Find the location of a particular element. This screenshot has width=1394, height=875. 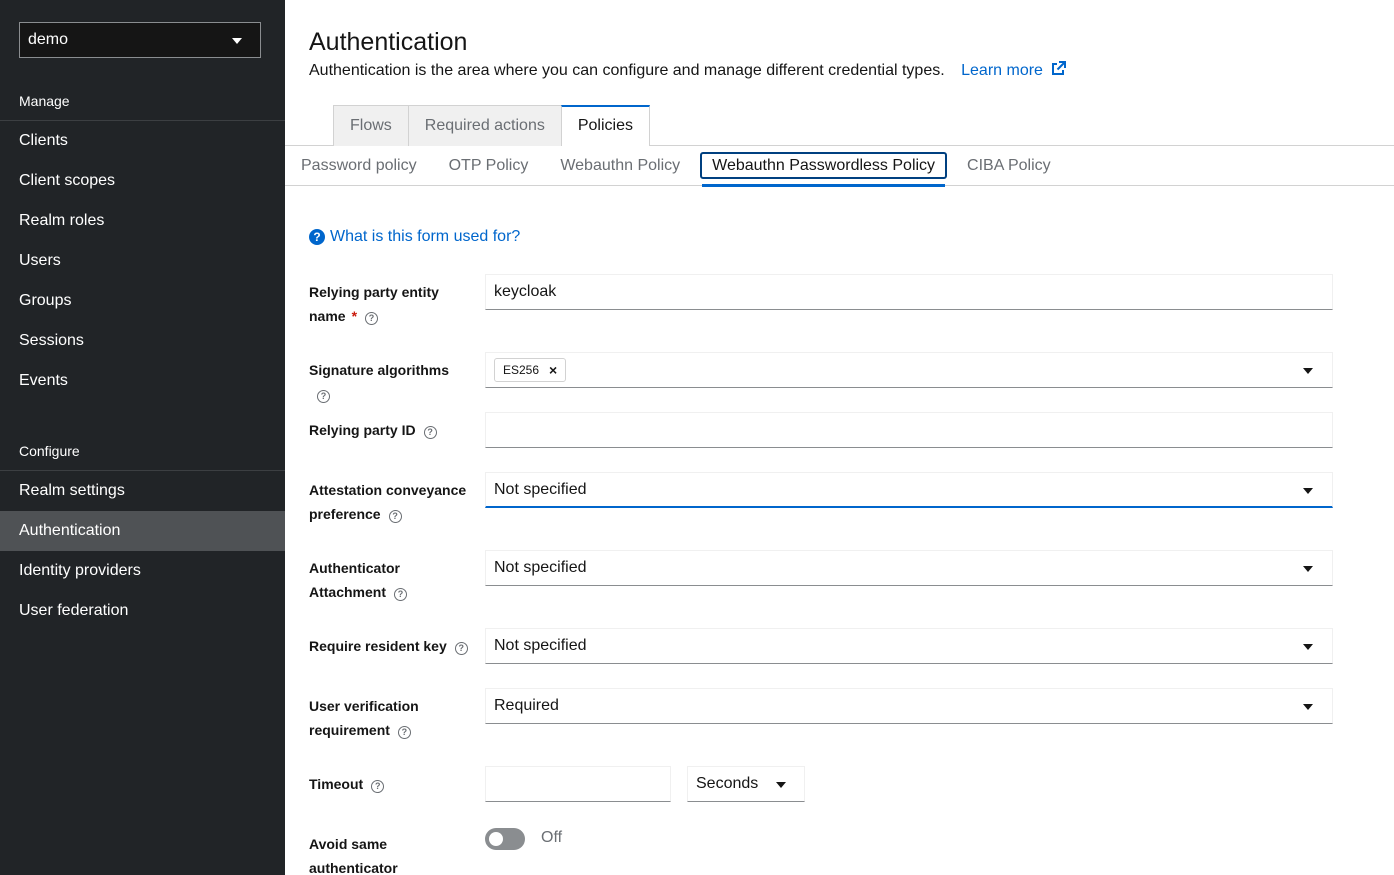

learn-more-label: Learn more is located at coordinates (1002, 70).